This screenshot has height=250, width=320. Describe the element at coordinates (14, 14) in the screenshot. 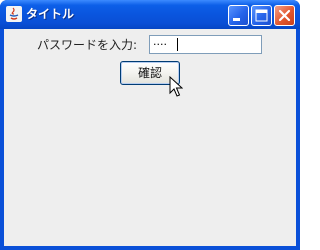

I see `java-app-icon` at that location.